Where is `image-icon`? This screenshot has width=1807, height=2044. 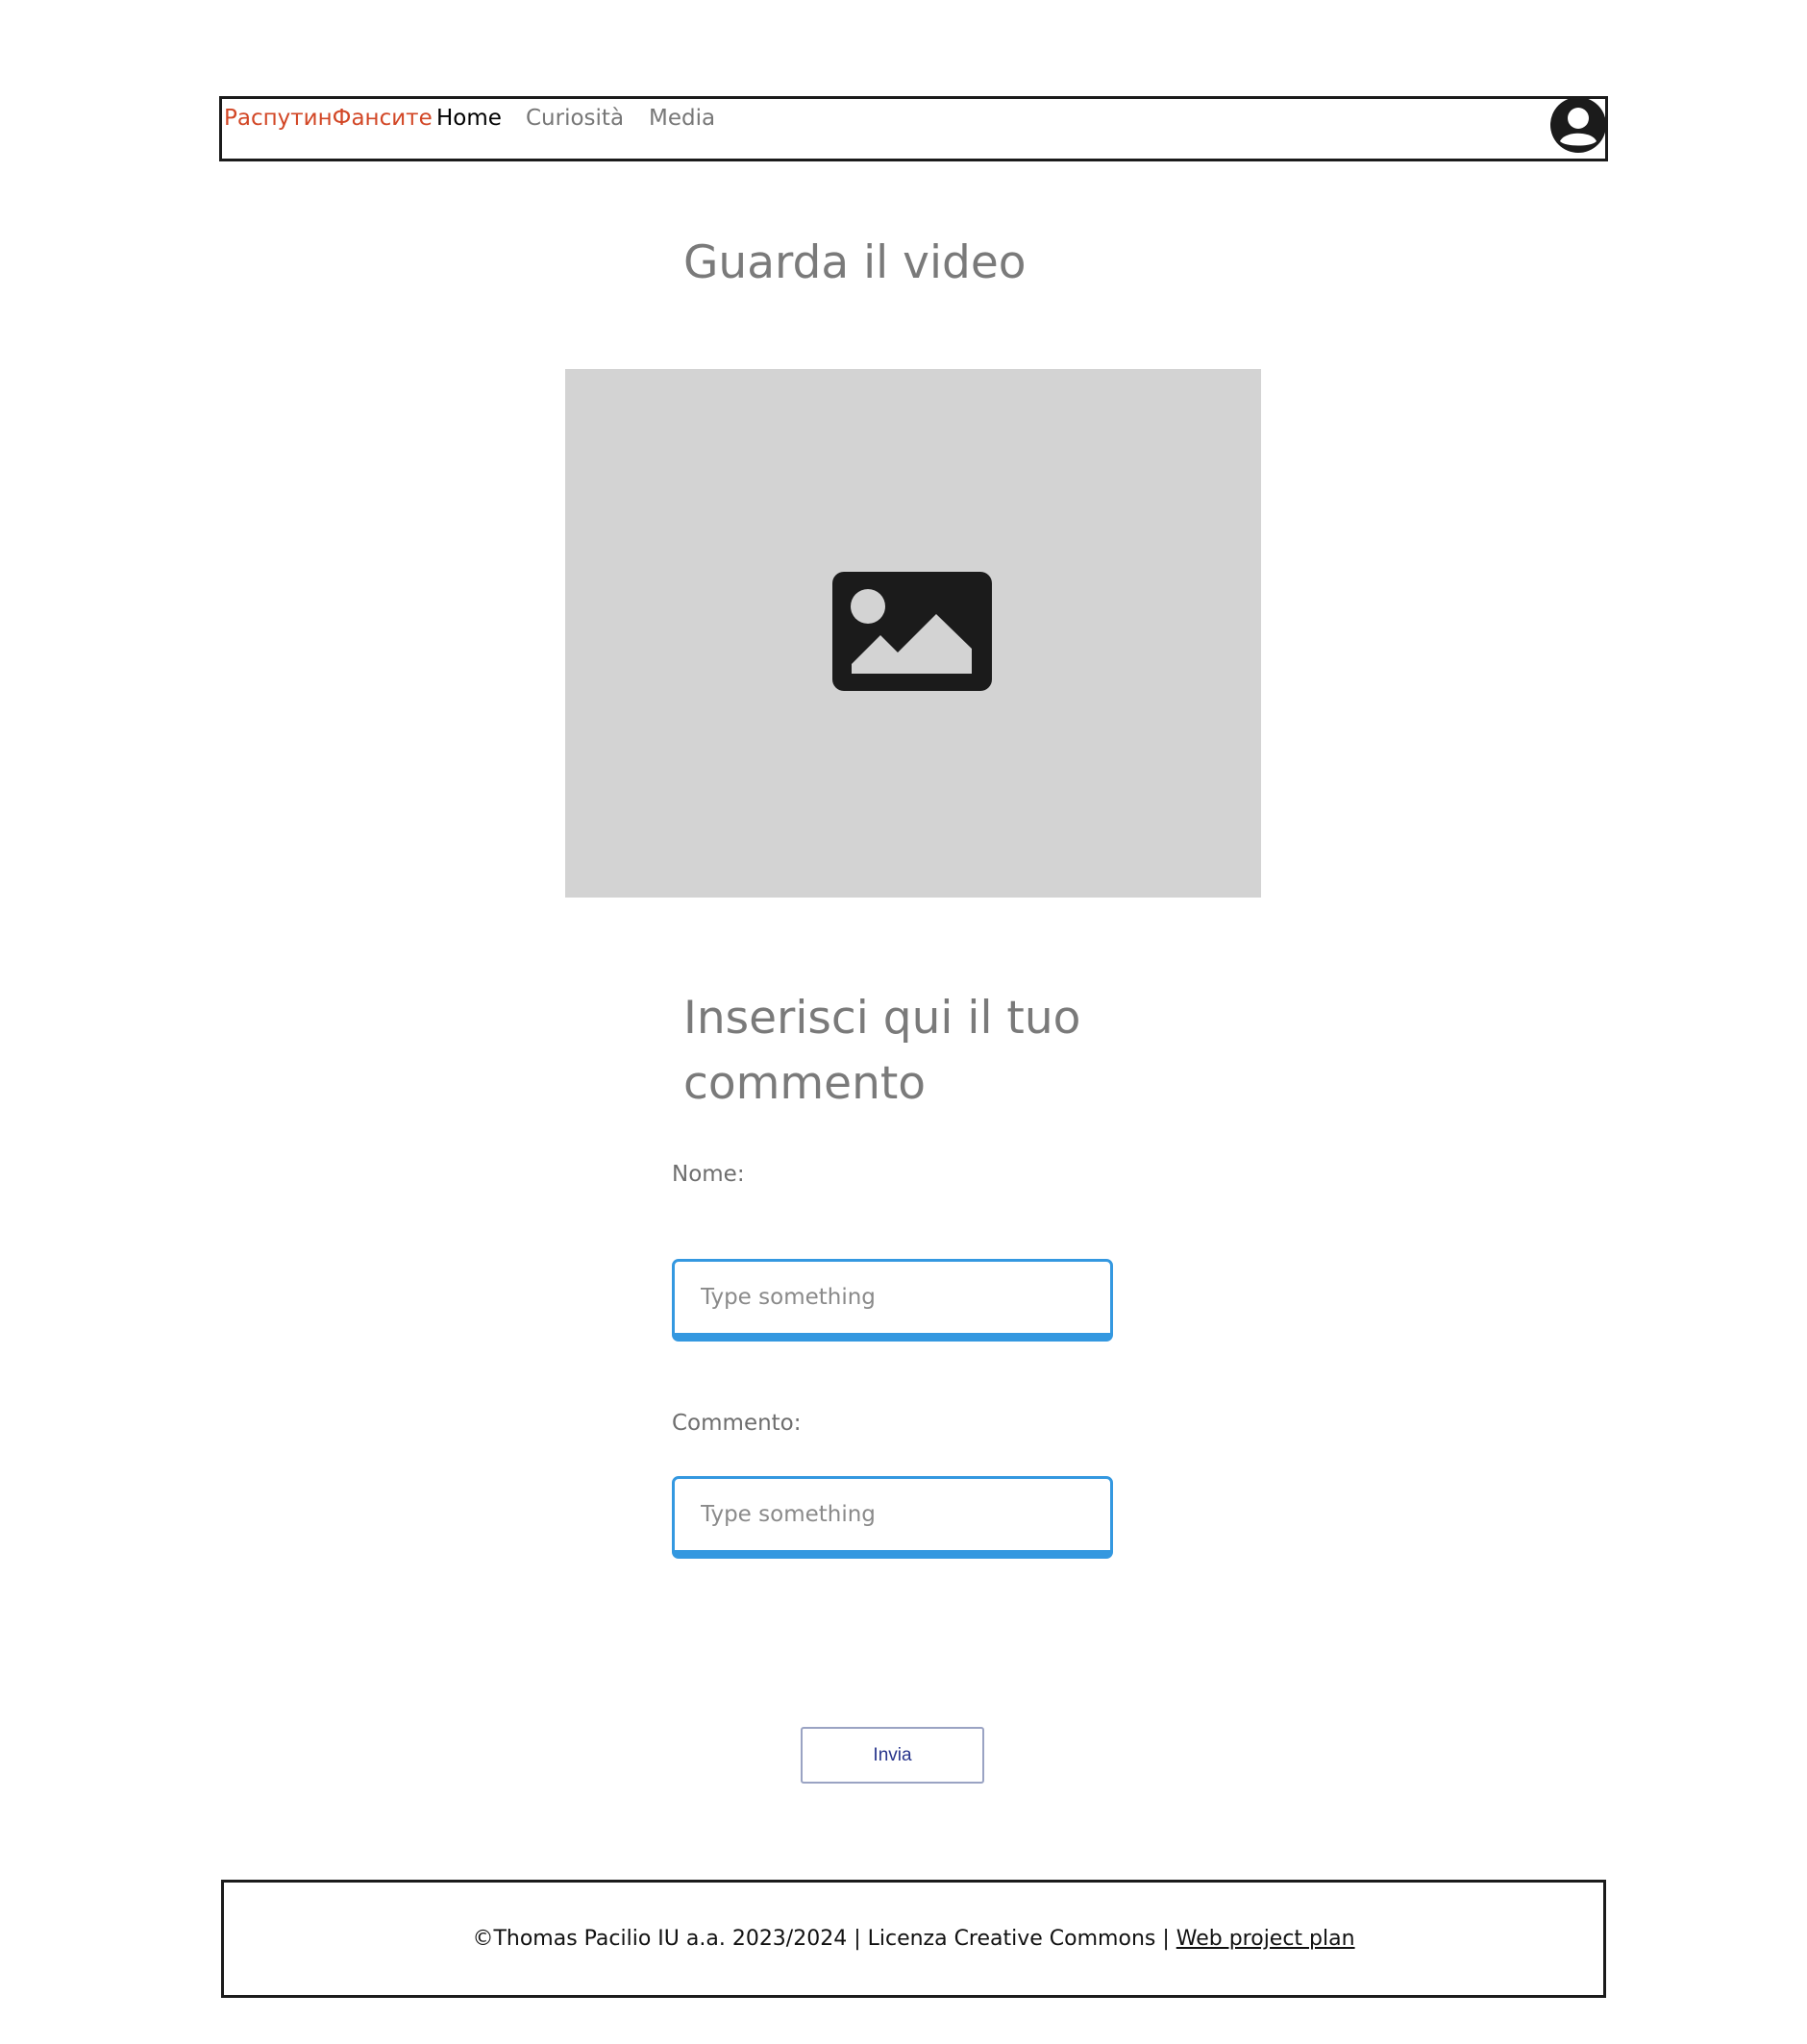
image-icon is located at coordinates (912, 631).